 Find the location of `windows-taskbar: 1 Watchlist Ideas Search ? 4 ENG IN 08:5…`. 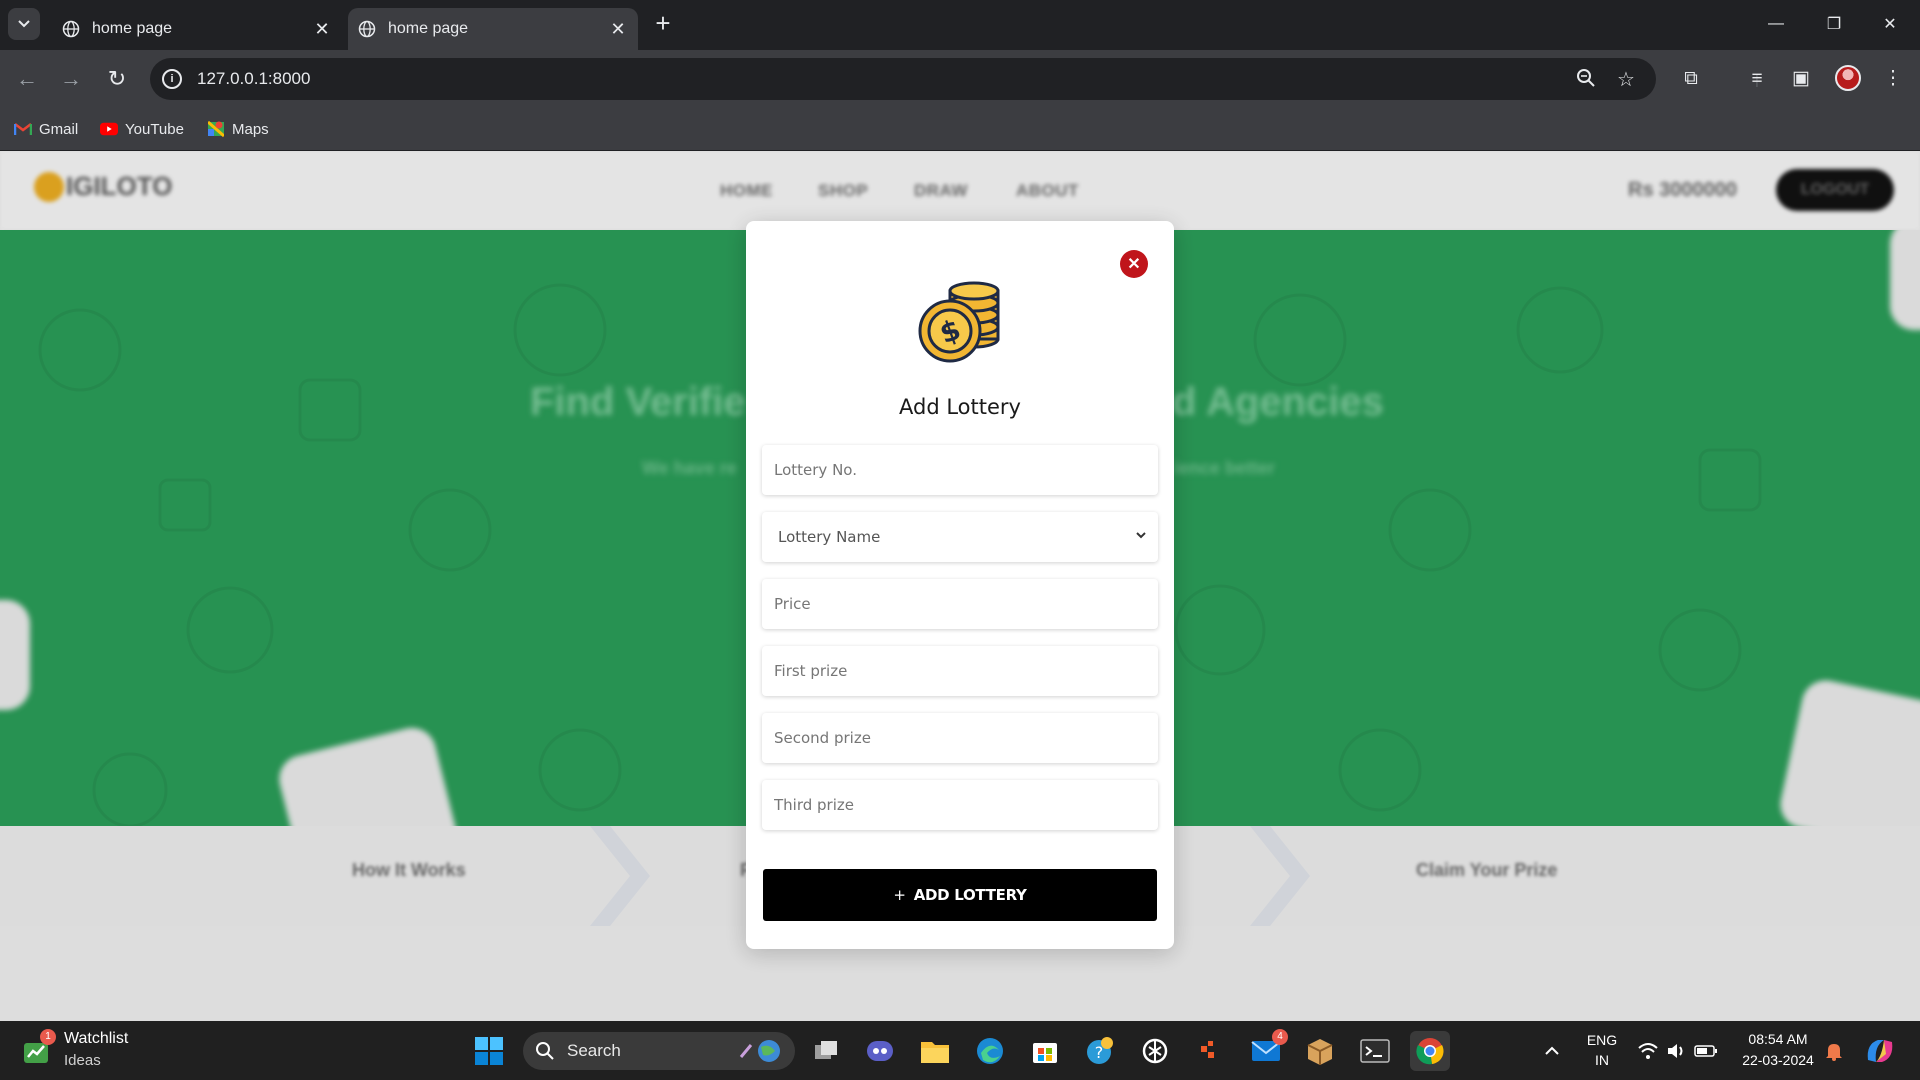

windows-taskbar: 1 Watchlist Ideas Search ? 4 ENG IN 08:5… is located at coordinates (960, 1050).